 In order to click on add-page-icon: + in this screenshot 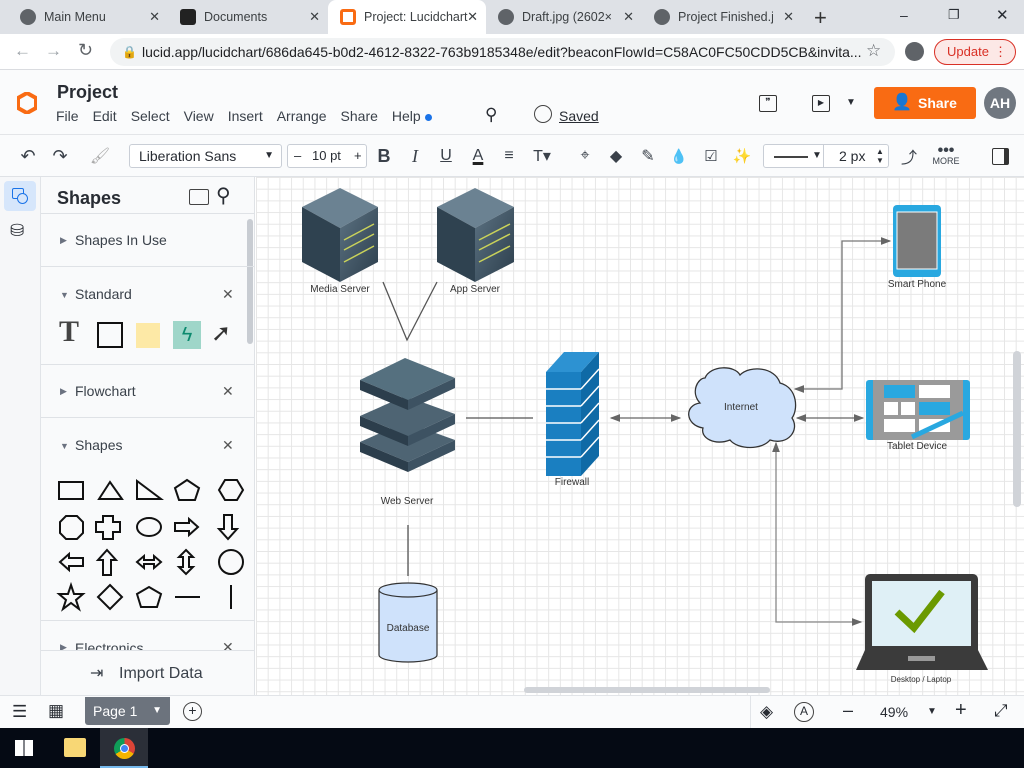, I will do `click(192, 711)`.